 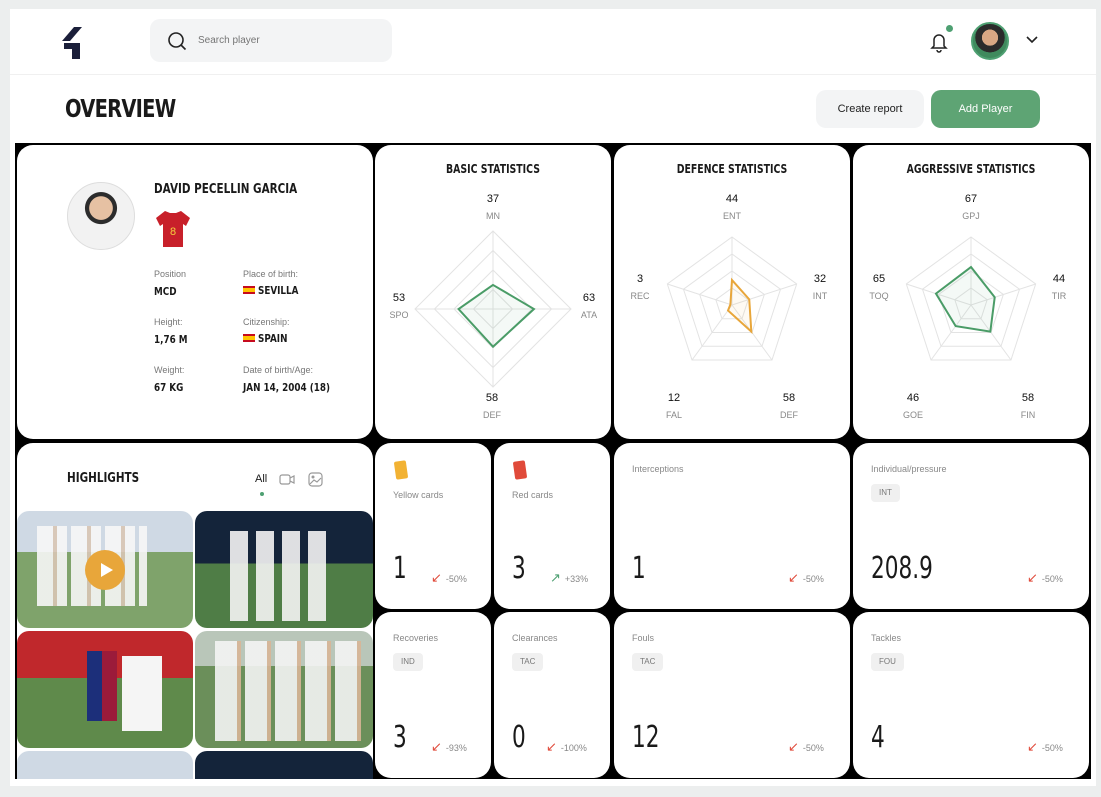 I want to click on stat-label: Clearances, so click(x=535, y=638).